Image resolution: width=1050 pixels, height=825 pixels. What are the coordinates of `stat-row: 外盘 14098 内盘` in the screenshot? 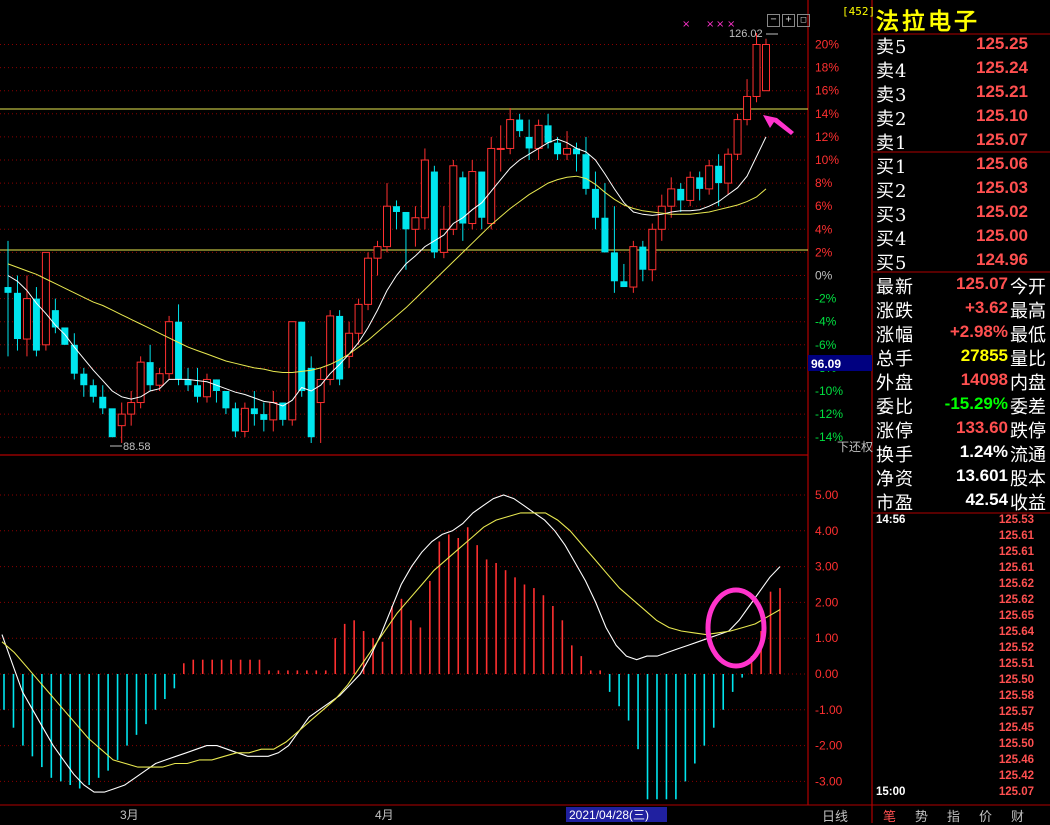 It's located at (961, 381).